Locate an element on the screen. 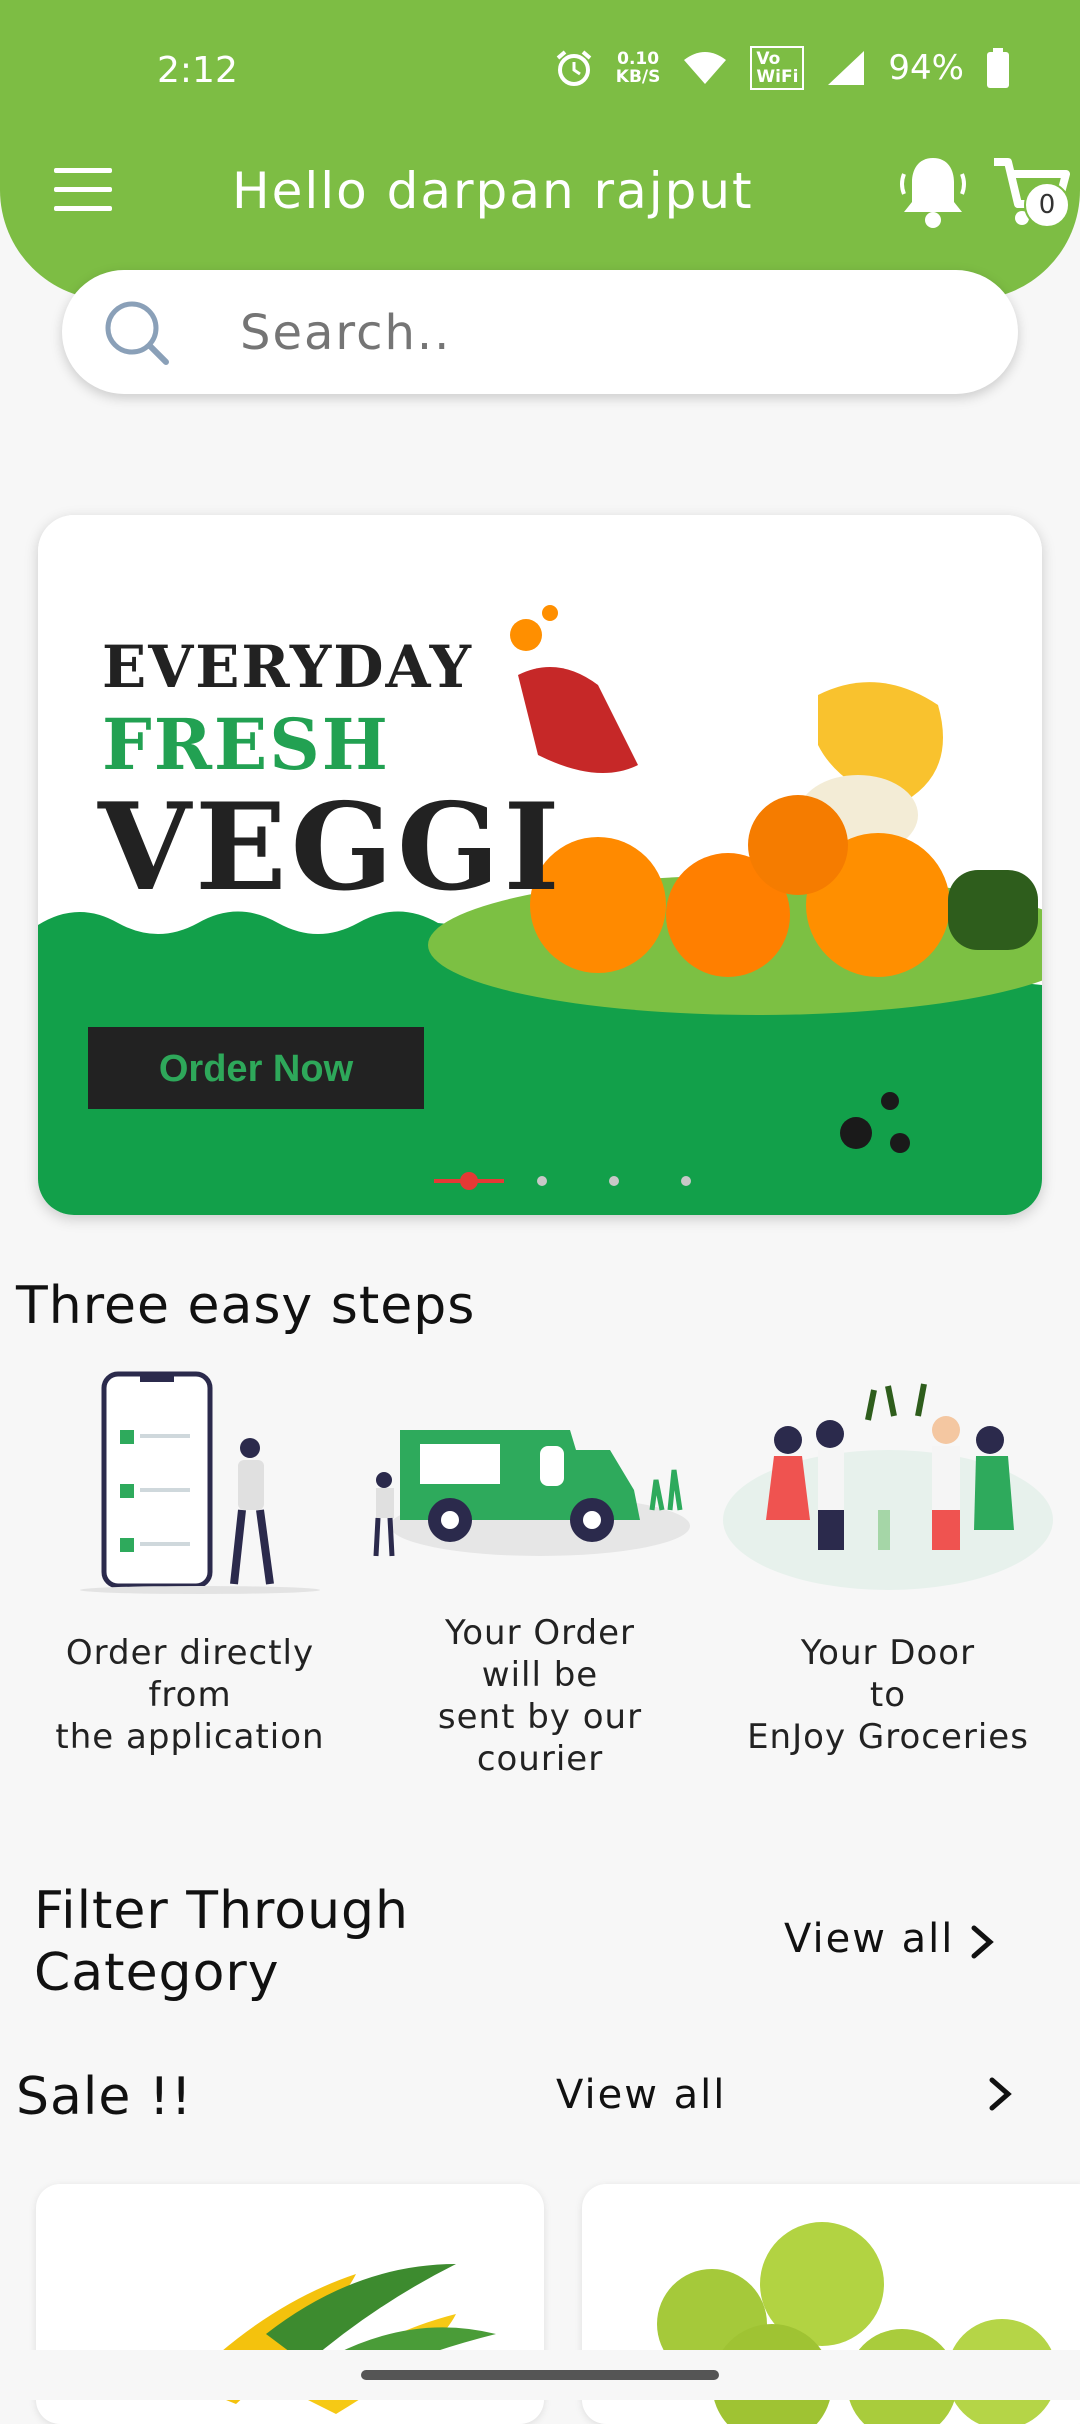 The width and height of the screenshot is (1080, 2424). carousel-indicator is located at coordinates (544, 1181).